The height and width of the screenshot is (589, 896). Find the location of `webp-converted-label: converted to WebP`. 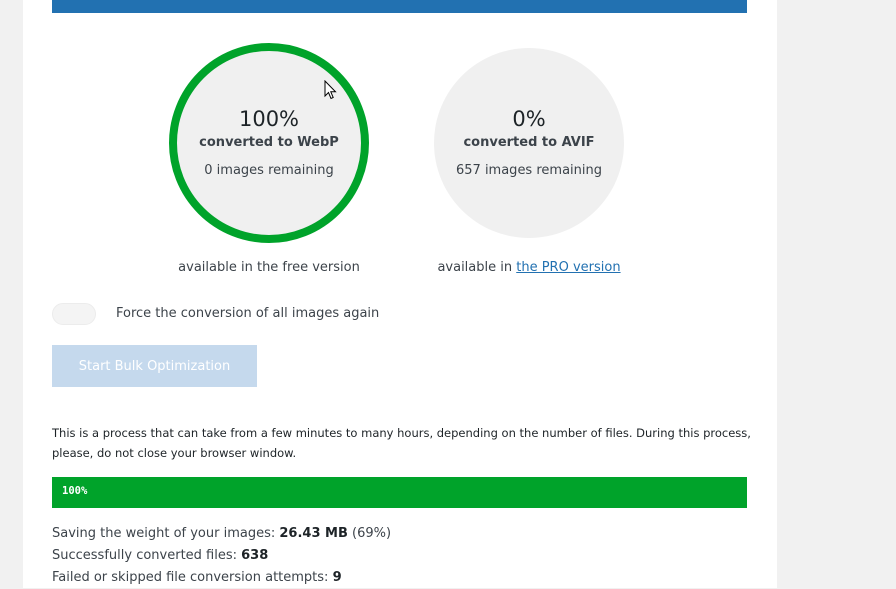

webp-converted-label: converted to WebP is located at coordinates (269, 142).